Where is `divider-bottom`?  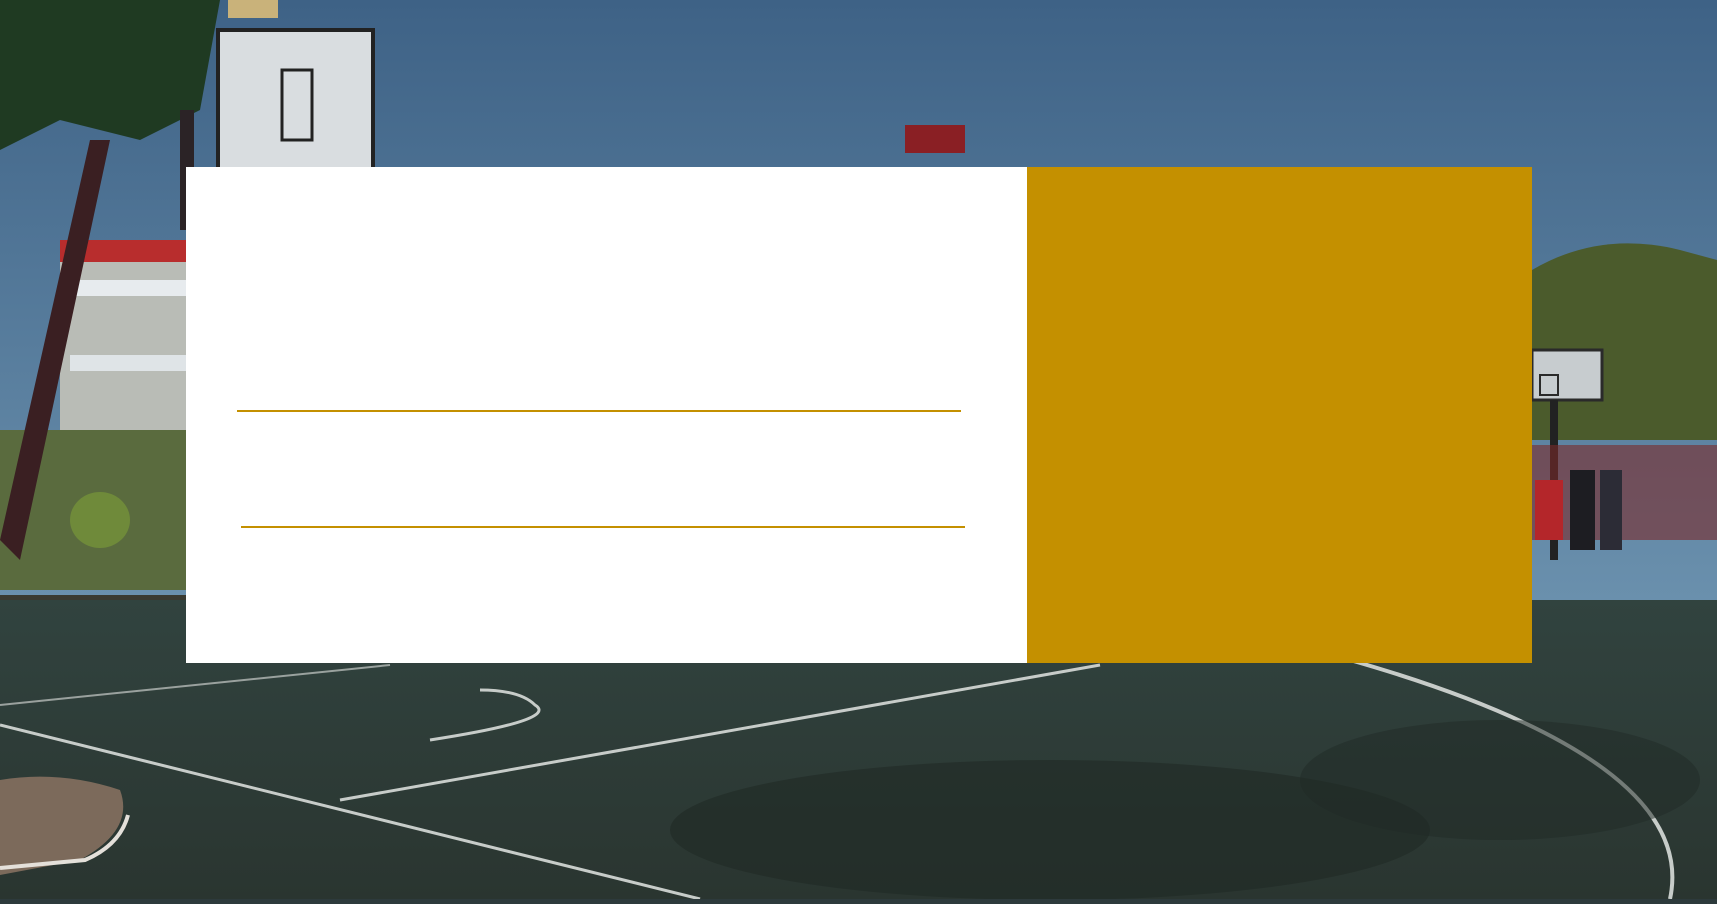
divider-bottom is located at coordinates (603, 527).